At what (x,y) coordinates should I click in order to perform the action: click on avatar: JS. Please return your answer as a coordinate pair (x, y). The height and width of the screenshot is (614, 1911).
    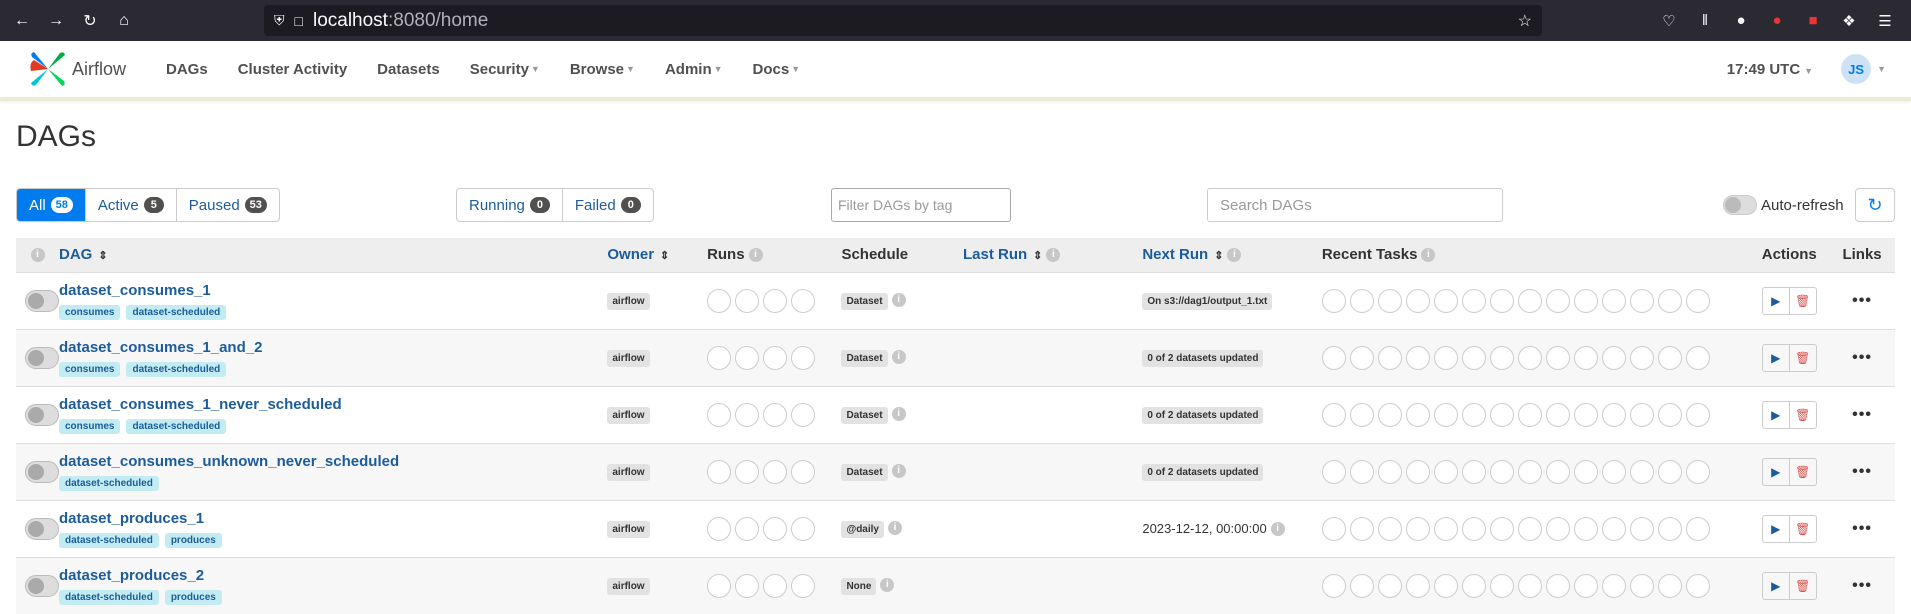
    Looking at the image, I should click on (1856, 69).